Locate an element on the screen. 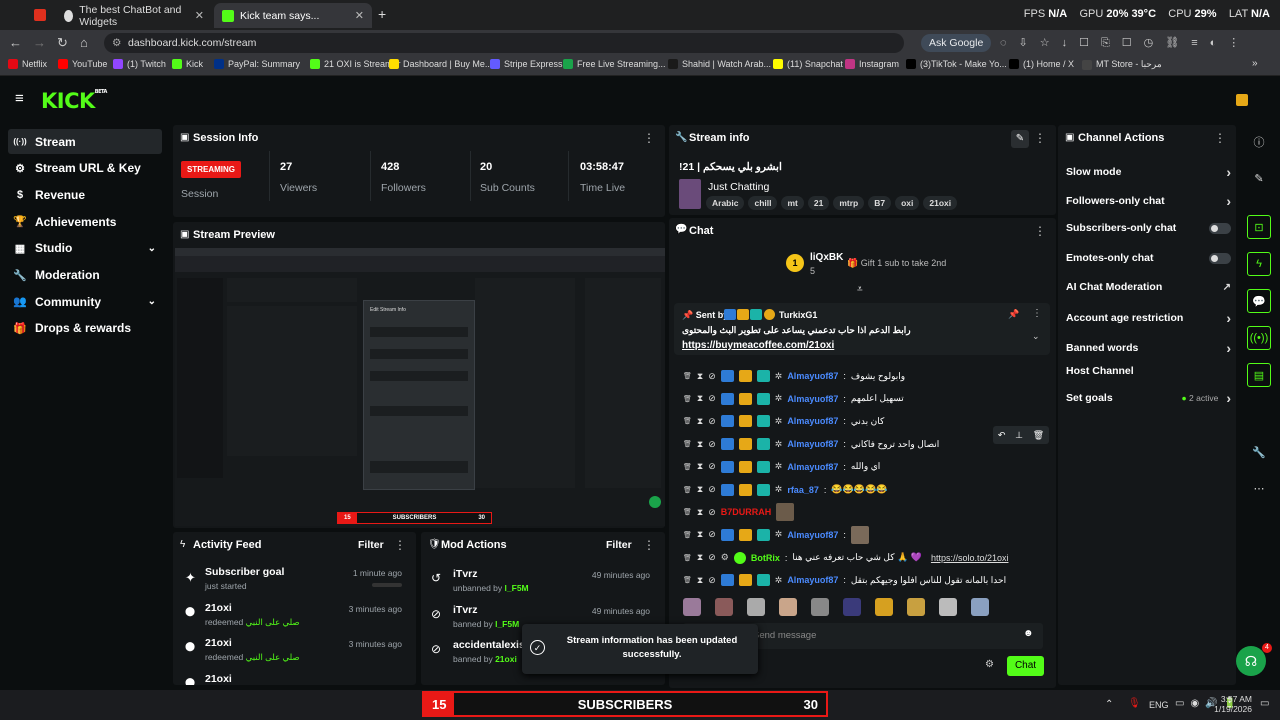  stream-tag: mt is located at coordinates (792, 203).